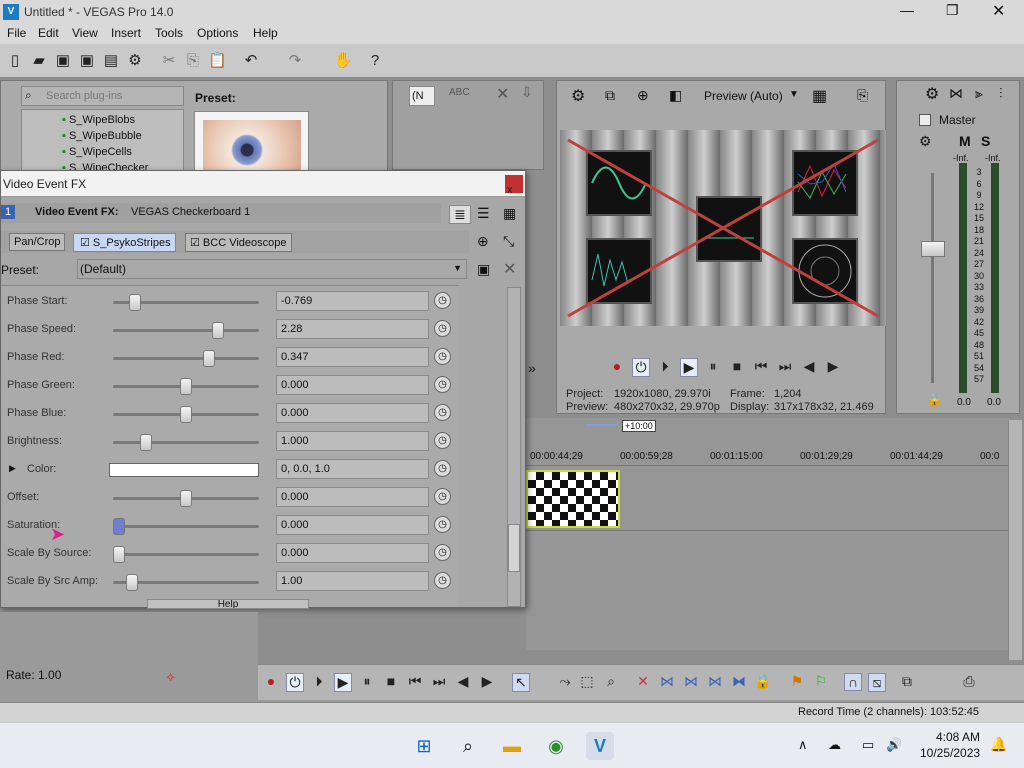 This screenshot has height=768, width=1024. Describe the element at coordinates (934, 400) in the screenshot. I see `lock-icon: 🔒` at that location.